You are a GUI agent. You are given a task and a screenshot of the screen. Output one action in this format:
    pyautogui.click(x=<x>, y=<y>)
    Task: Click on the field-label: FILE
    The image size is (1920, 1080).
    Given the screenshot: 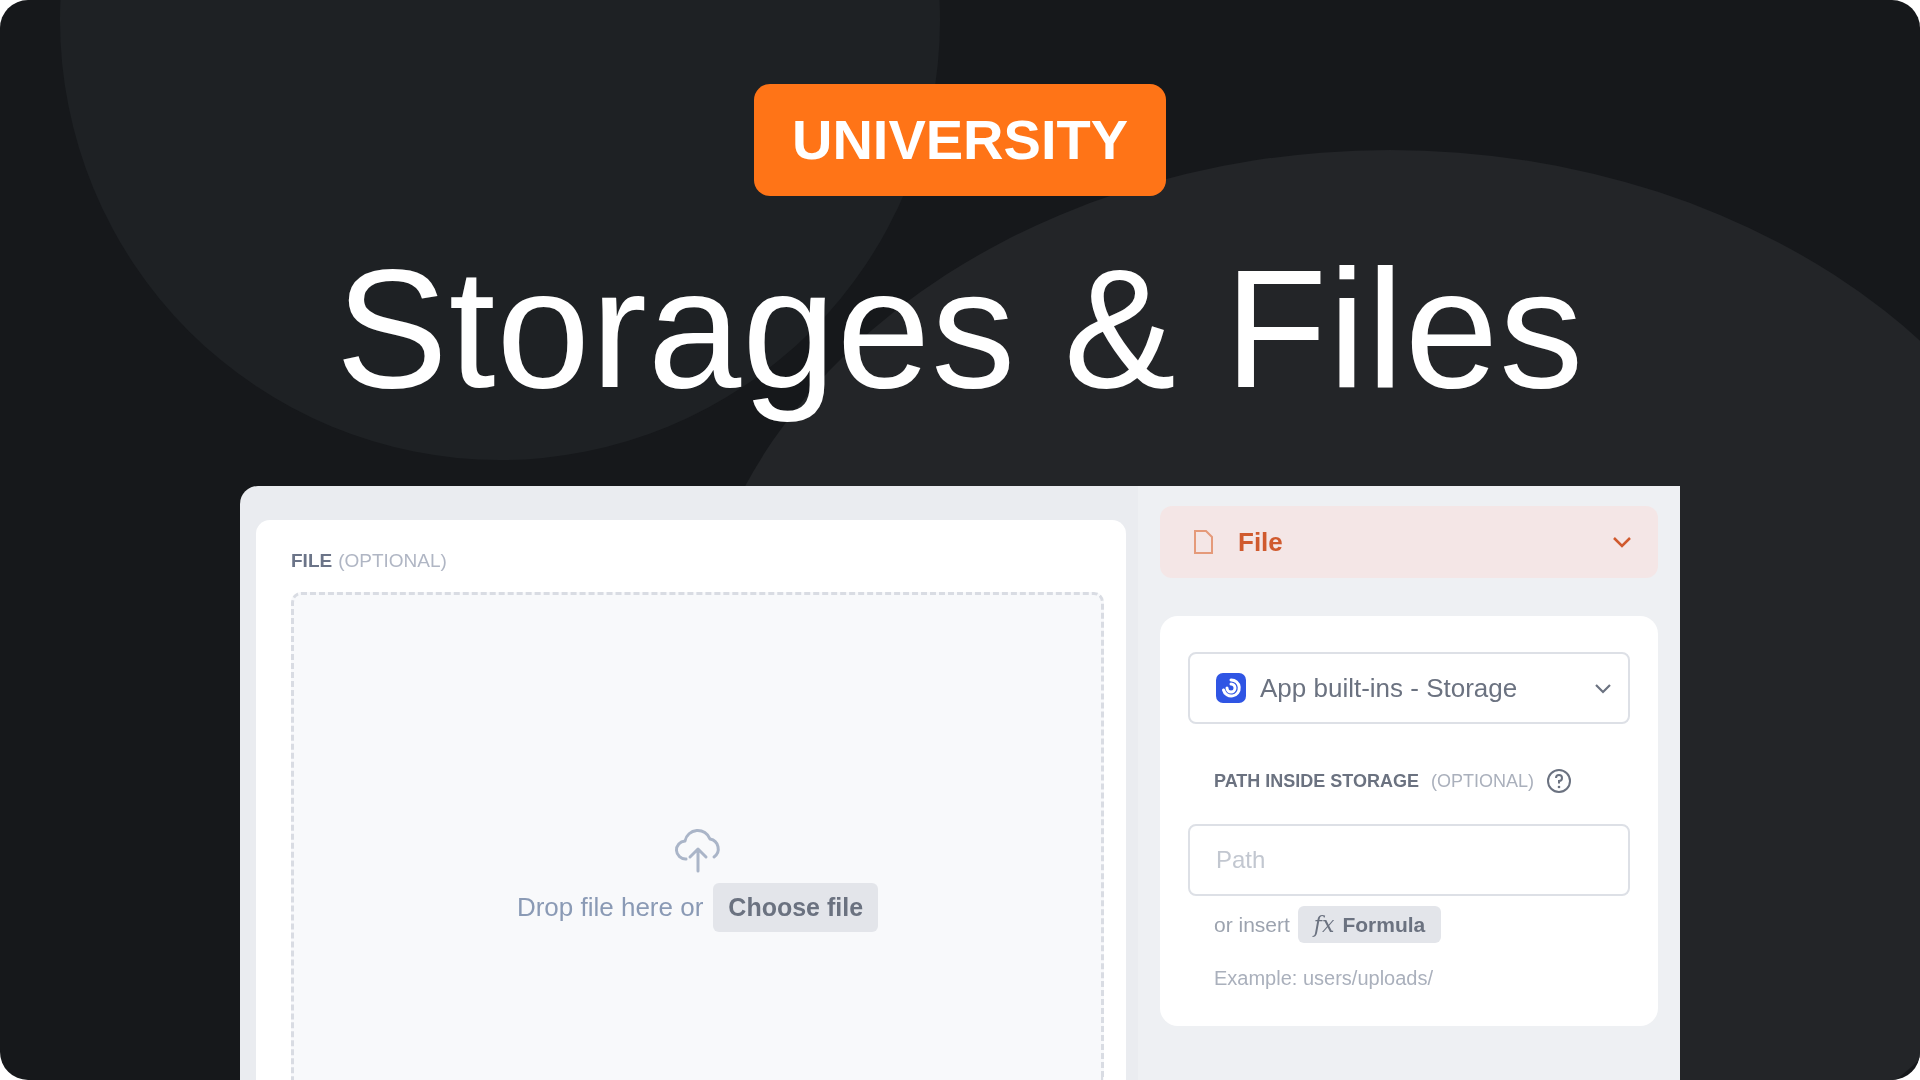 What is the action you would take?
    pyautogui.click(x=312, y=561)
    